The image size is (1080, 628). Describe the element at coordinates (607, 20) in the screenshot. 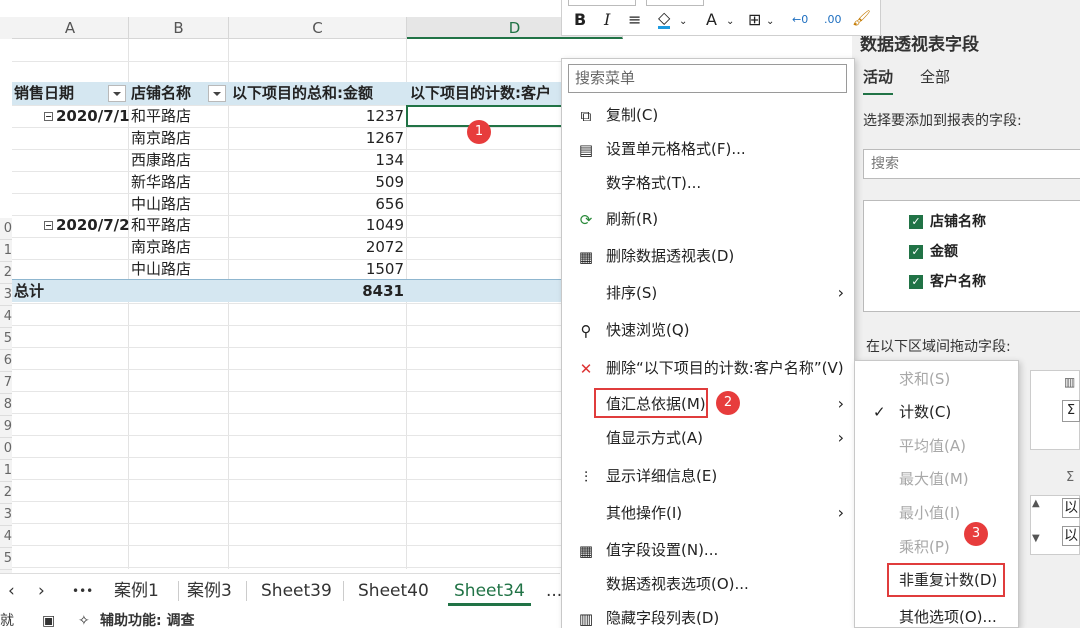

I see `italic-button: I` at that location.